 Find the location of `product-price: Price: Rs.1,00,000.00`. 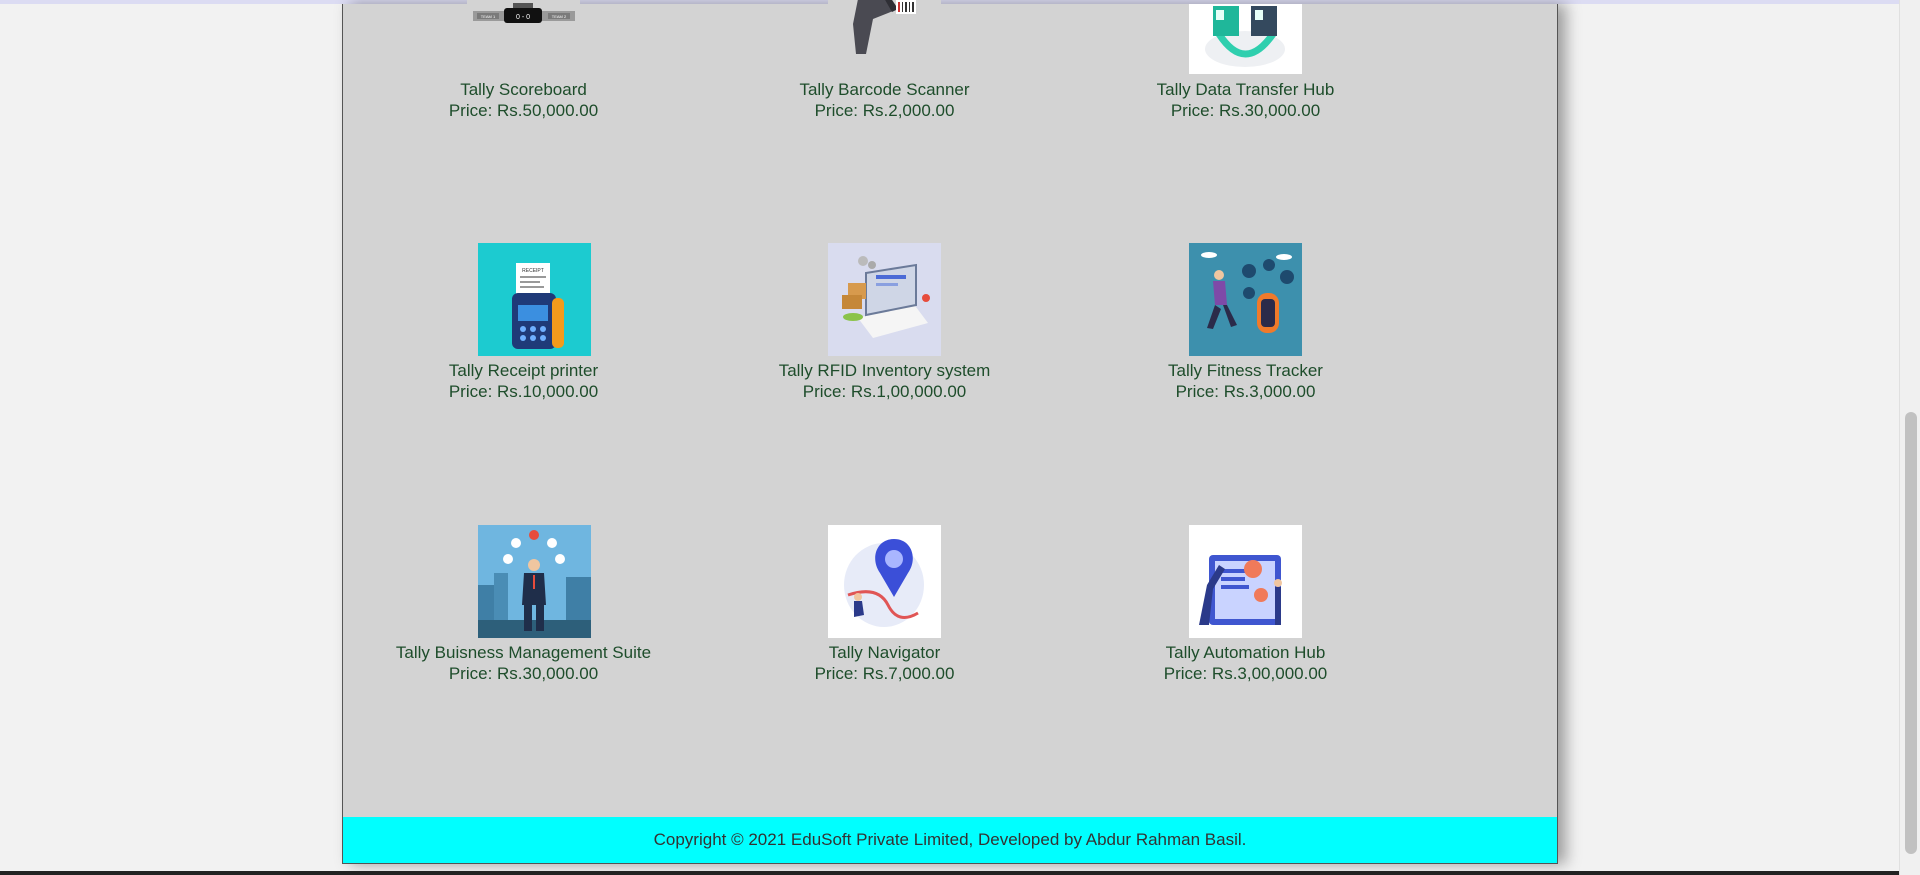

product-price: Price: Rs.1,00,000.00 is located at coordinates (884, 391).